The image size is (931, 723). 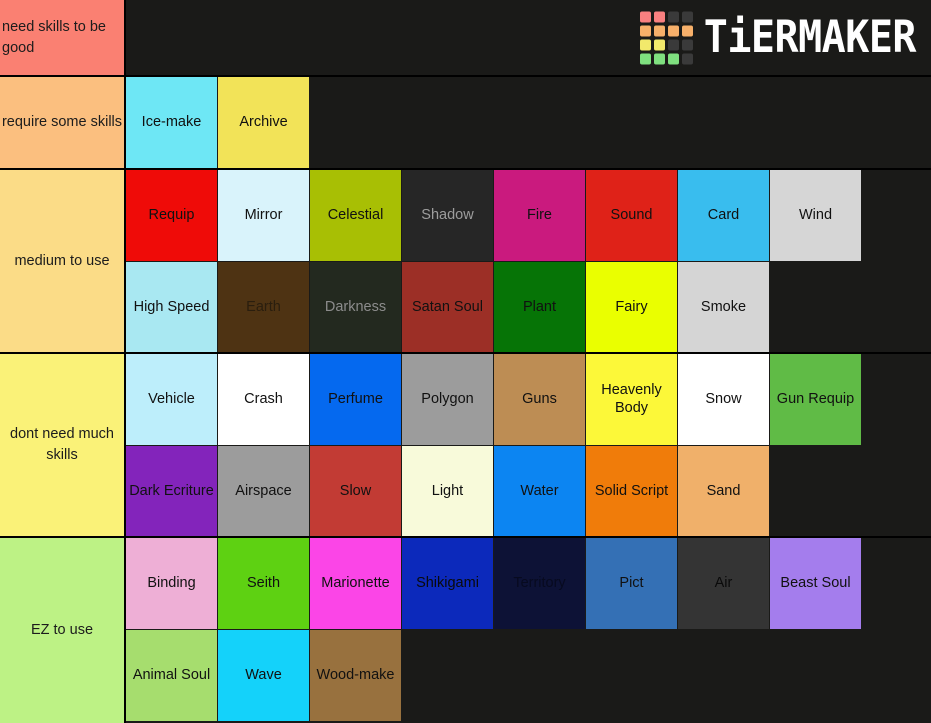 I want to click on tier-item: Perfume, so click(x=355, y=399).